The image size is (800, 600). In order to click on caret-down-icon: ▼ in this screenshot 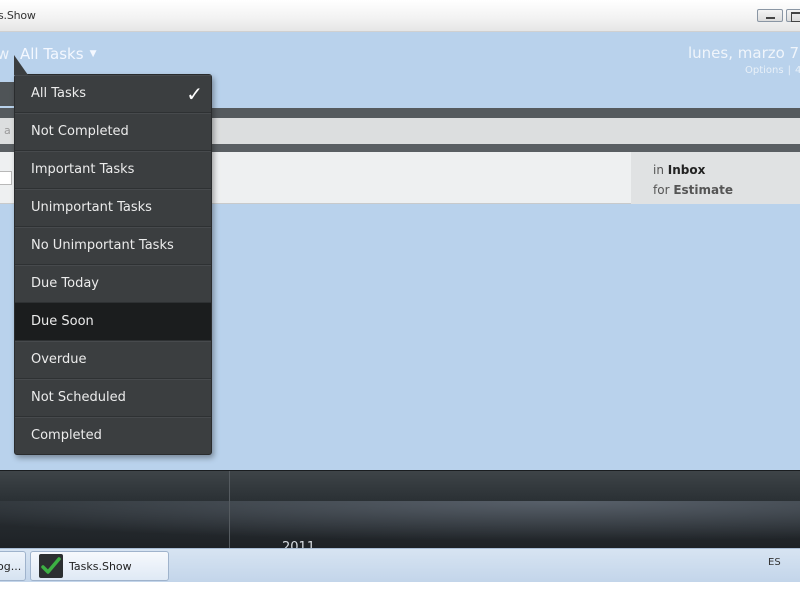, I will do `click(93, 54)`.